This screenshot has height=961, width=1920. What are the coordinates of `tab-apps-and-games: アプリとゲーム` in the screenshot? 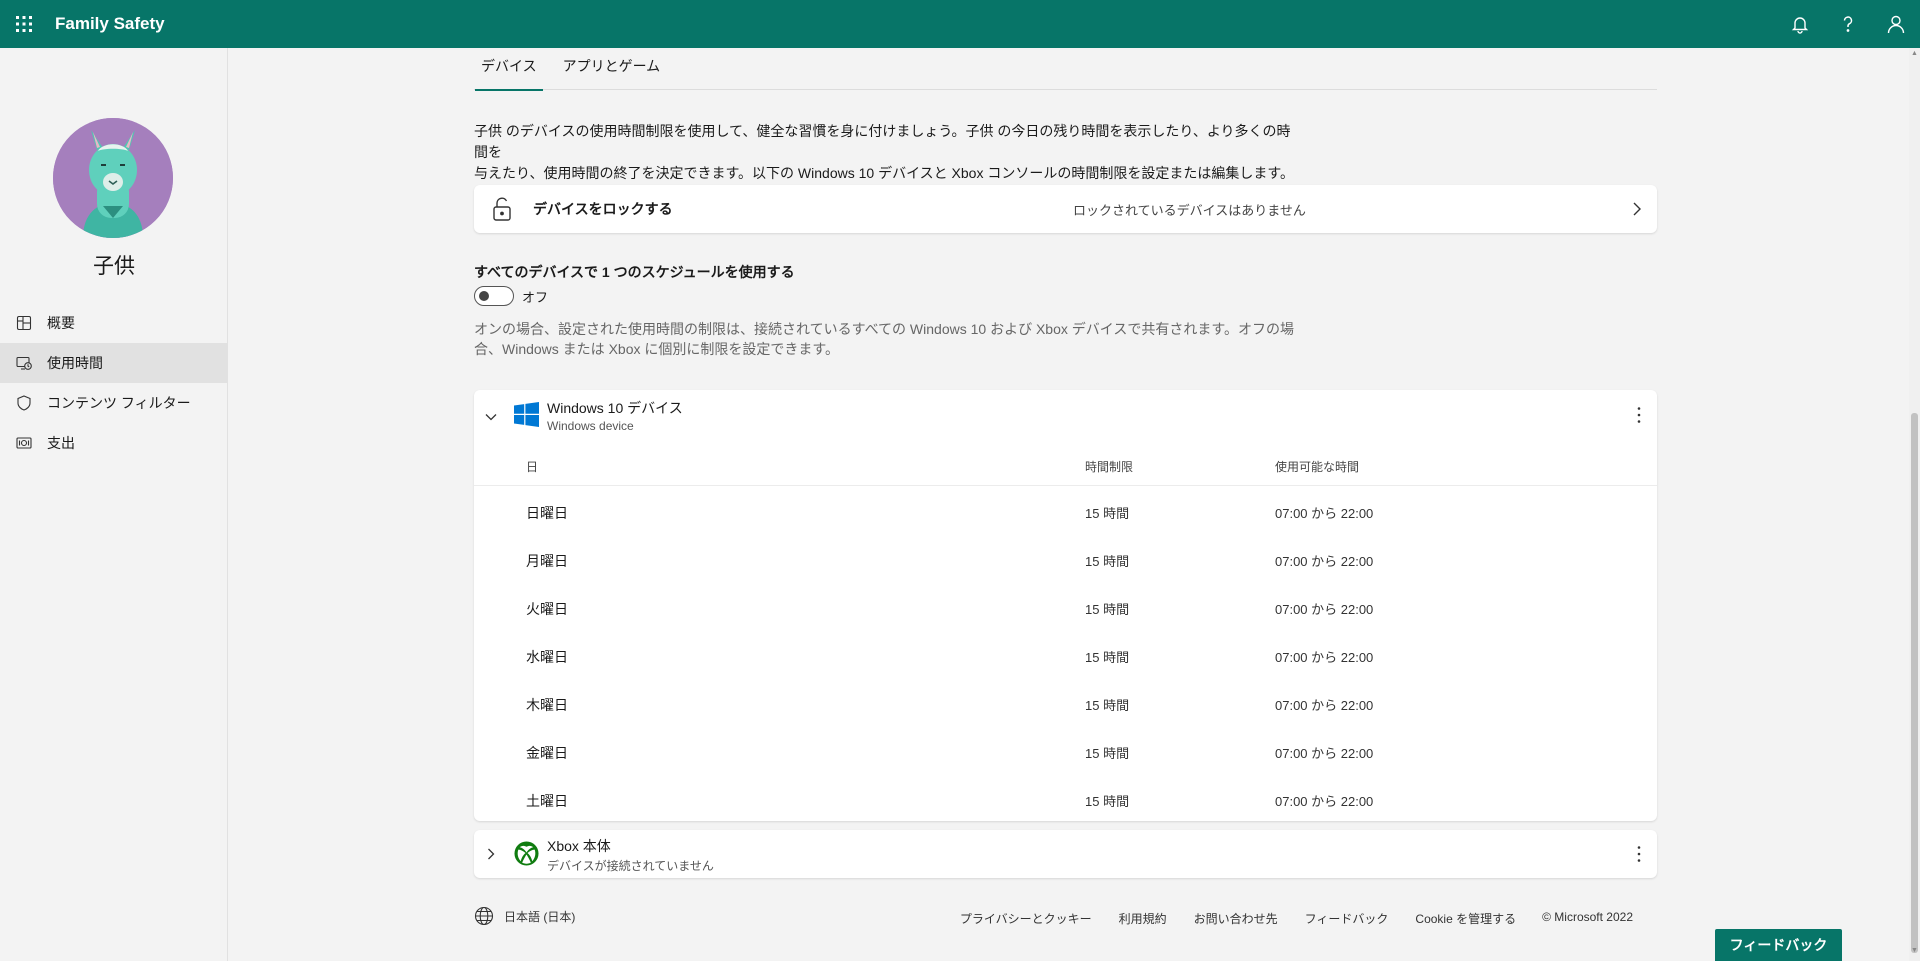 It's located at (612, 69).